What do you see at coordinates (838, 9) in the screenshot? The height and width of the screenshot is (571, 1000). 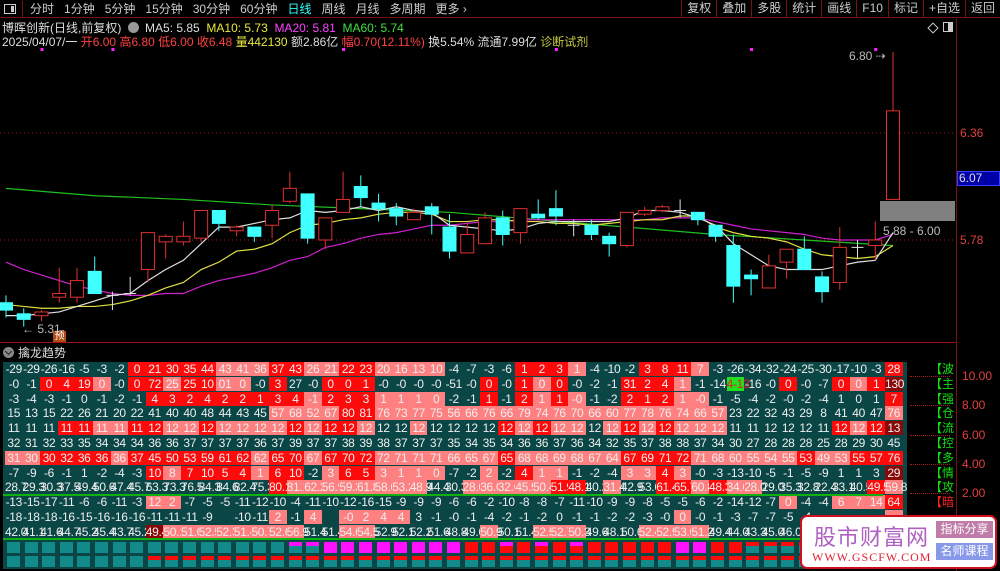 I see `toolbar-button: 画线` at bounding box center [838, 9].